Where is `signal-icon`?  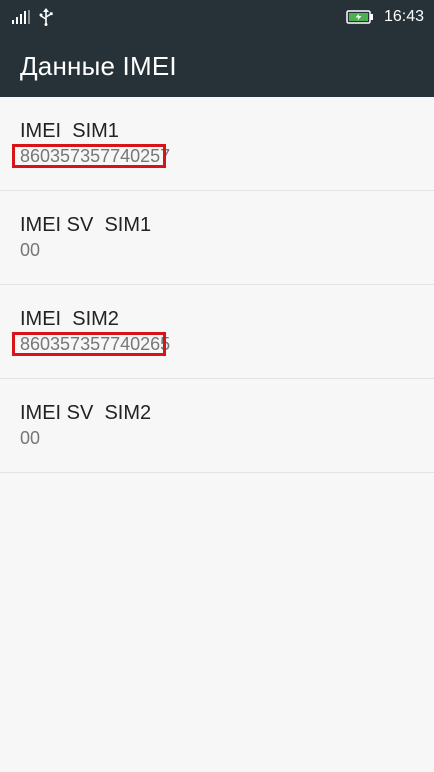 signal-icon is located at coordinates (21, 16).